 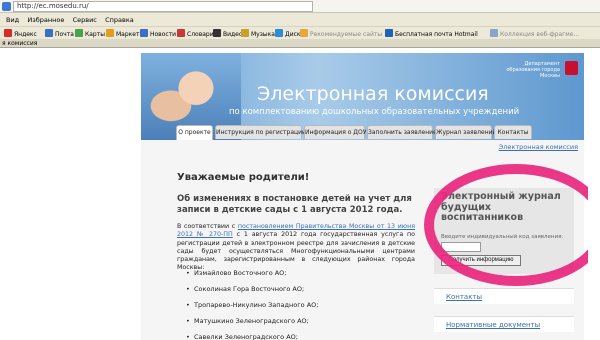 I want to click on page-icon, so click(x=6, y=6).